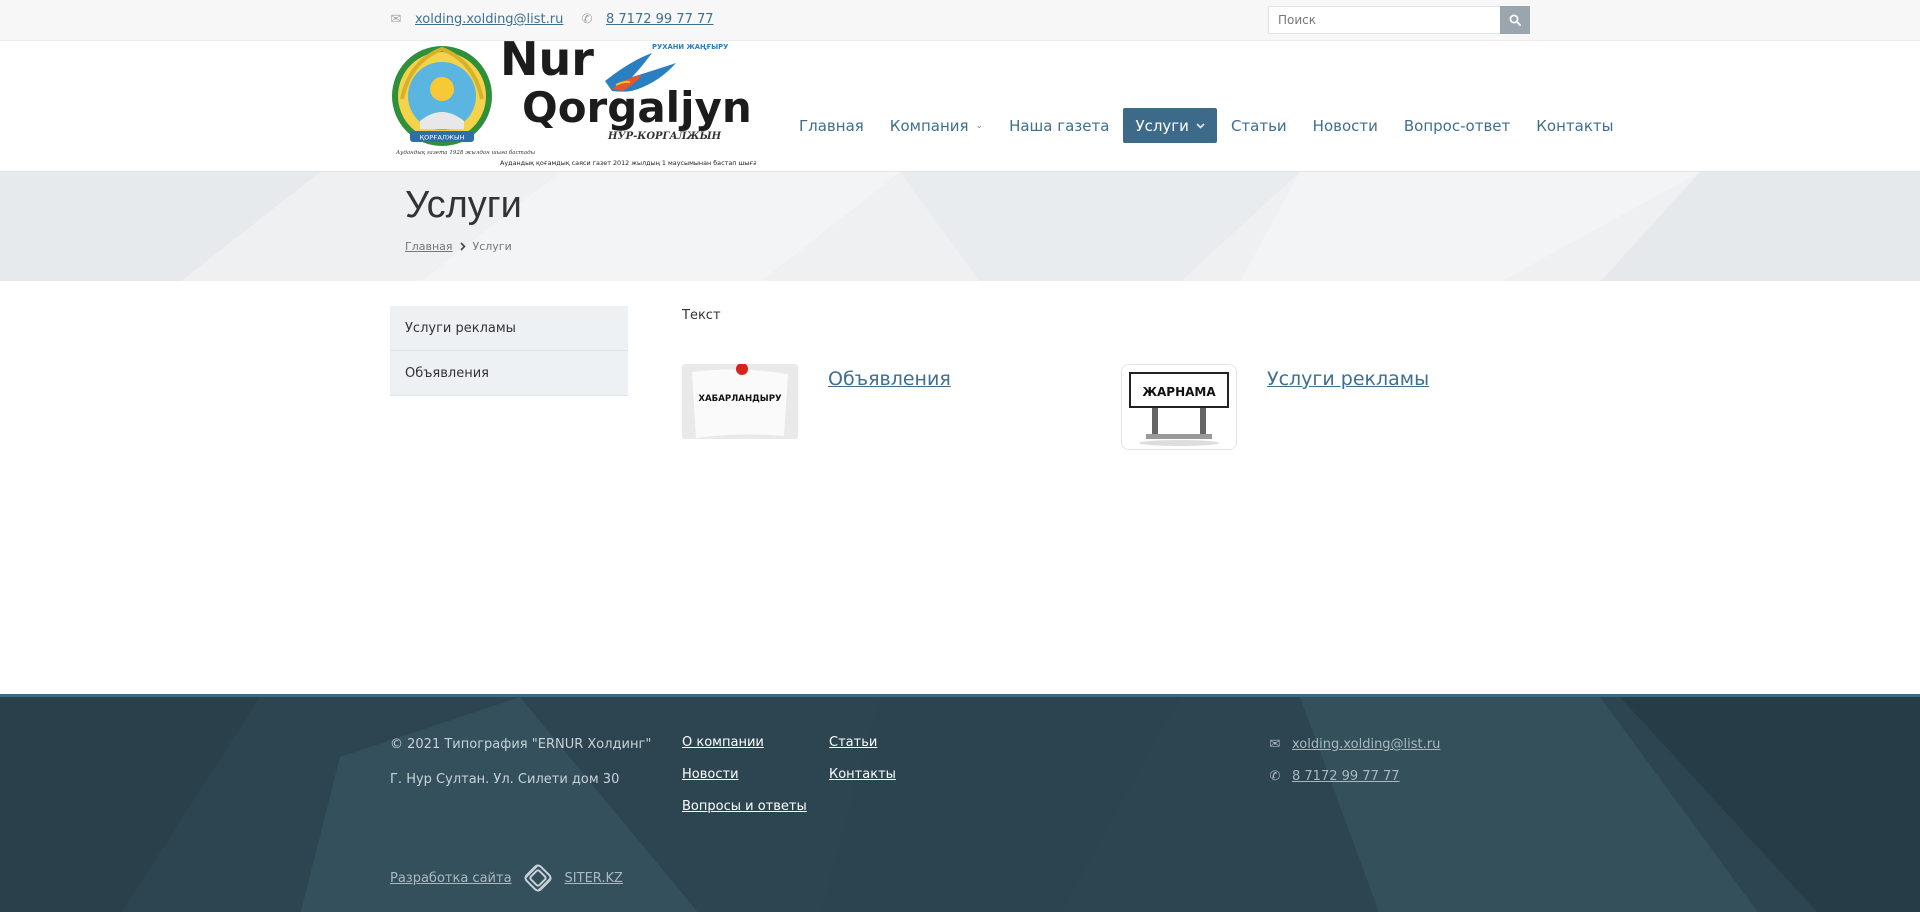 Image resolution: width=1920 pixels, height=912 pixels. Describe the element at coordinates (701, 315) in the screenshot. I see `content-intro-text: Текст` at that location.